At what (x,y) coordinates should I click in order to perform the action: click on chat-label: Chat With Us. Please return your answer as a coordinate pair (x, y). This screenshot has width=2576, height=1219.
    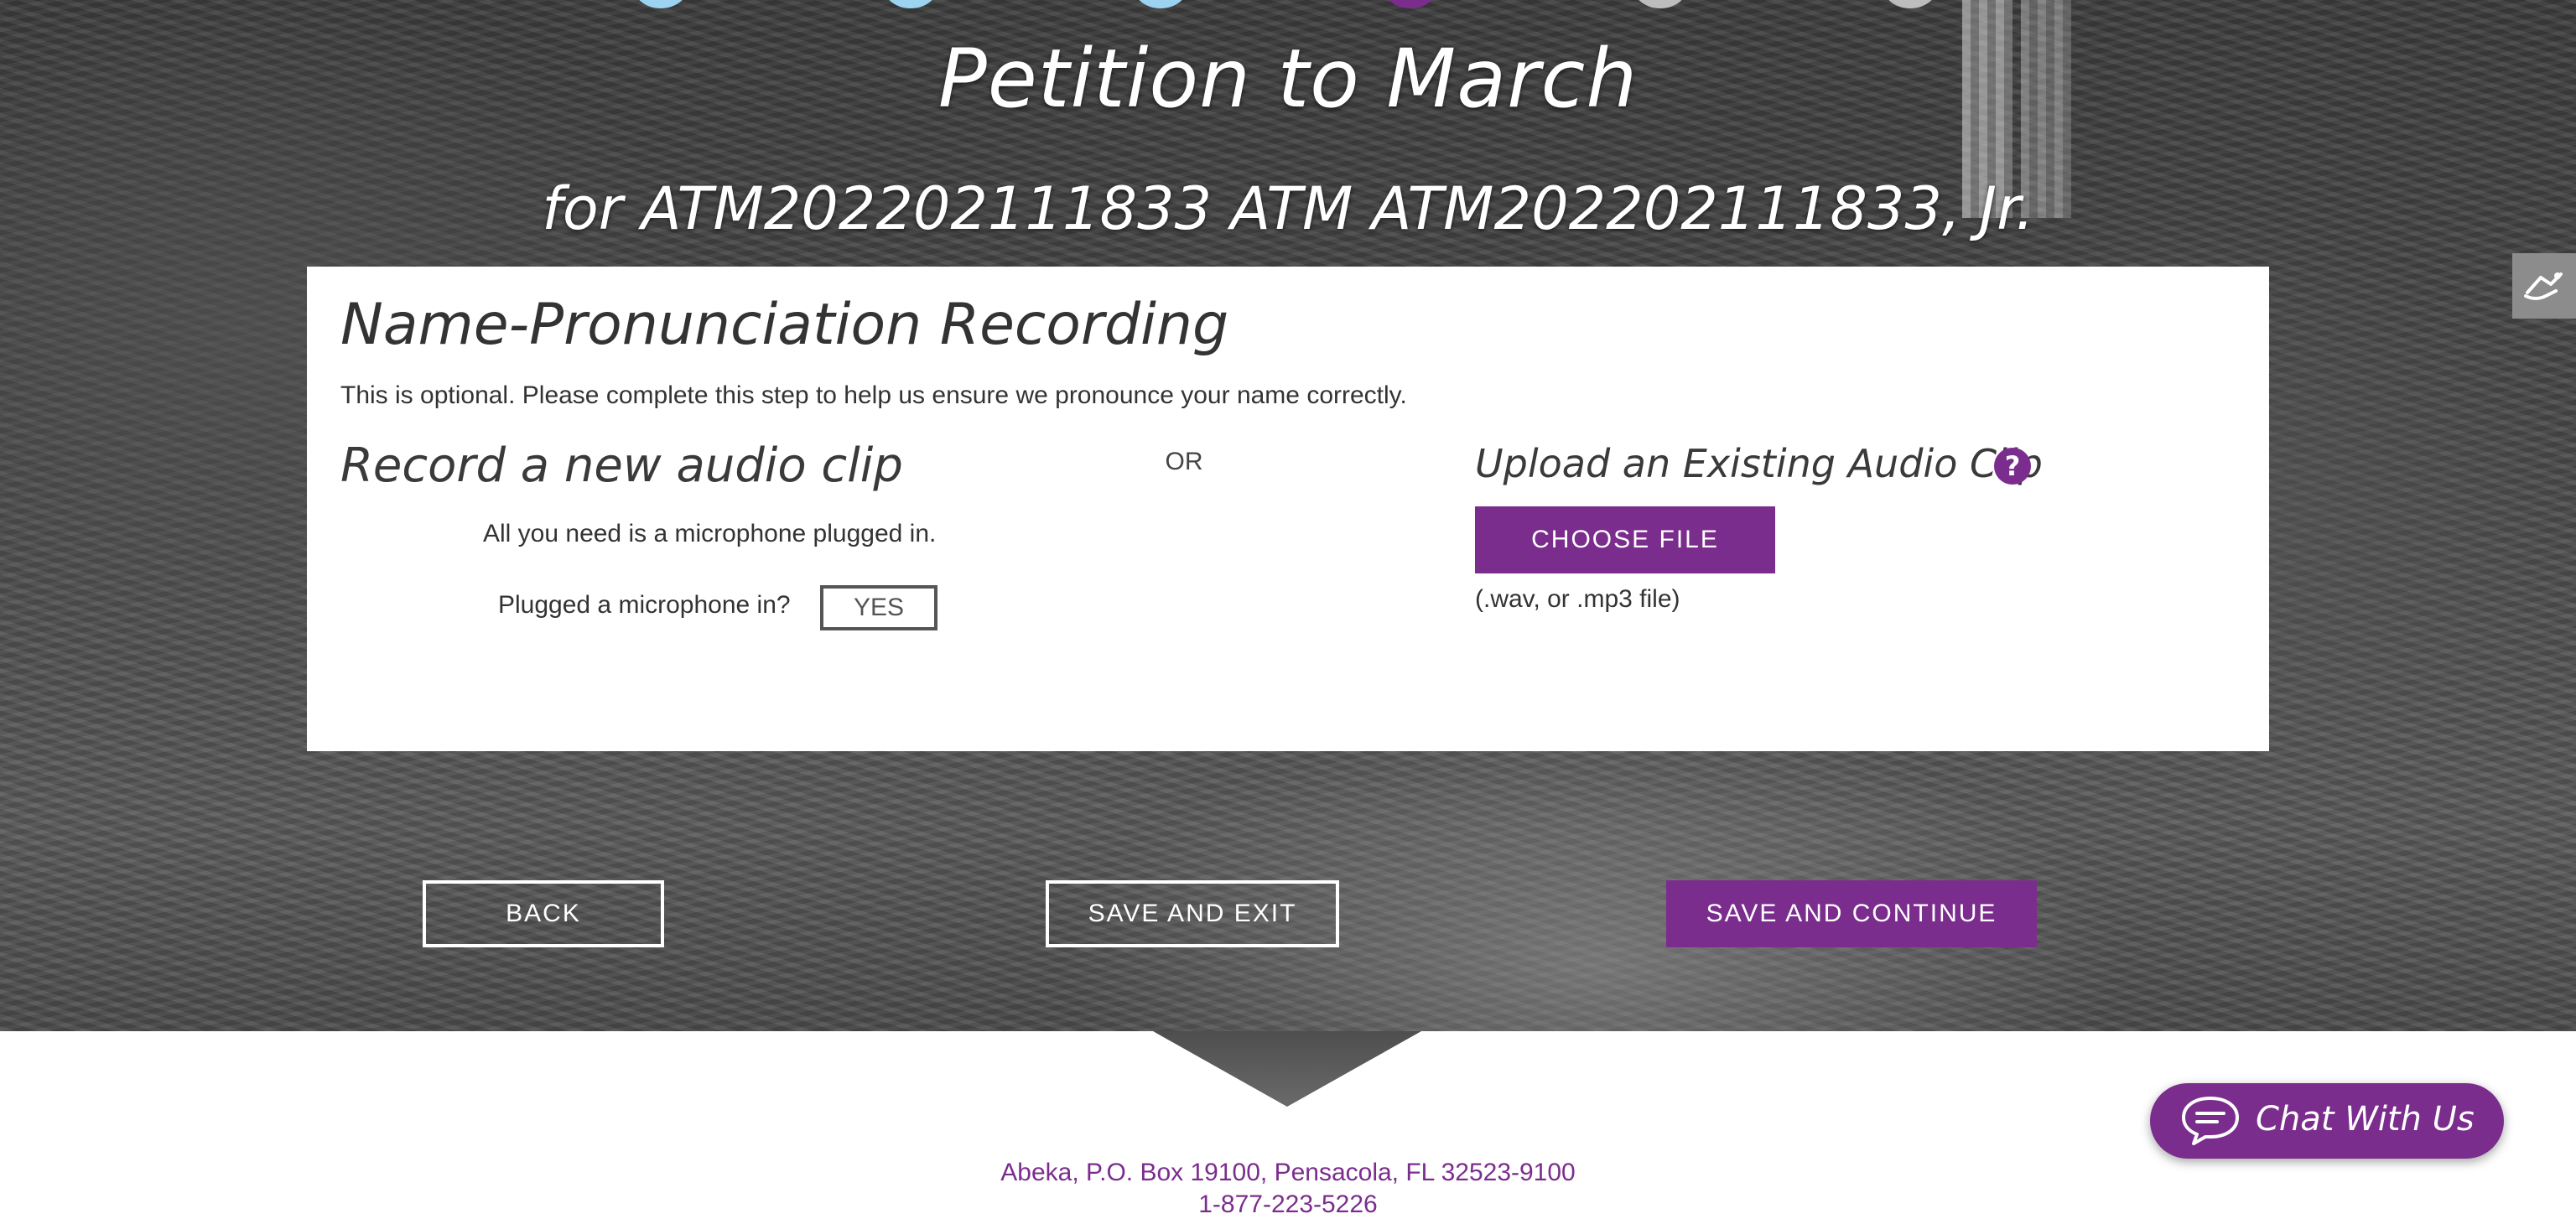
    Looking at the image, I should click on (2365, 1119).